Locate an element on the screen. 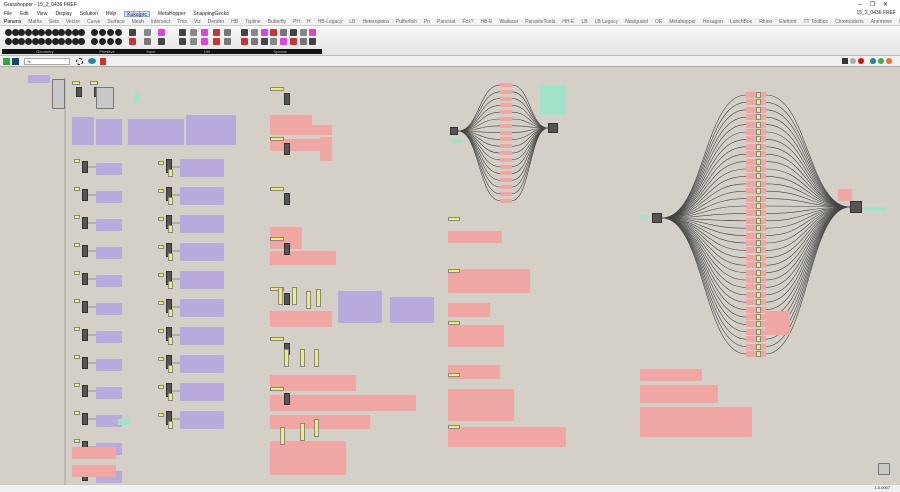 The width and height of the screenshot is (900, 492). tab-heteroptera: Heteroptera is located at coordinates (375, 22).